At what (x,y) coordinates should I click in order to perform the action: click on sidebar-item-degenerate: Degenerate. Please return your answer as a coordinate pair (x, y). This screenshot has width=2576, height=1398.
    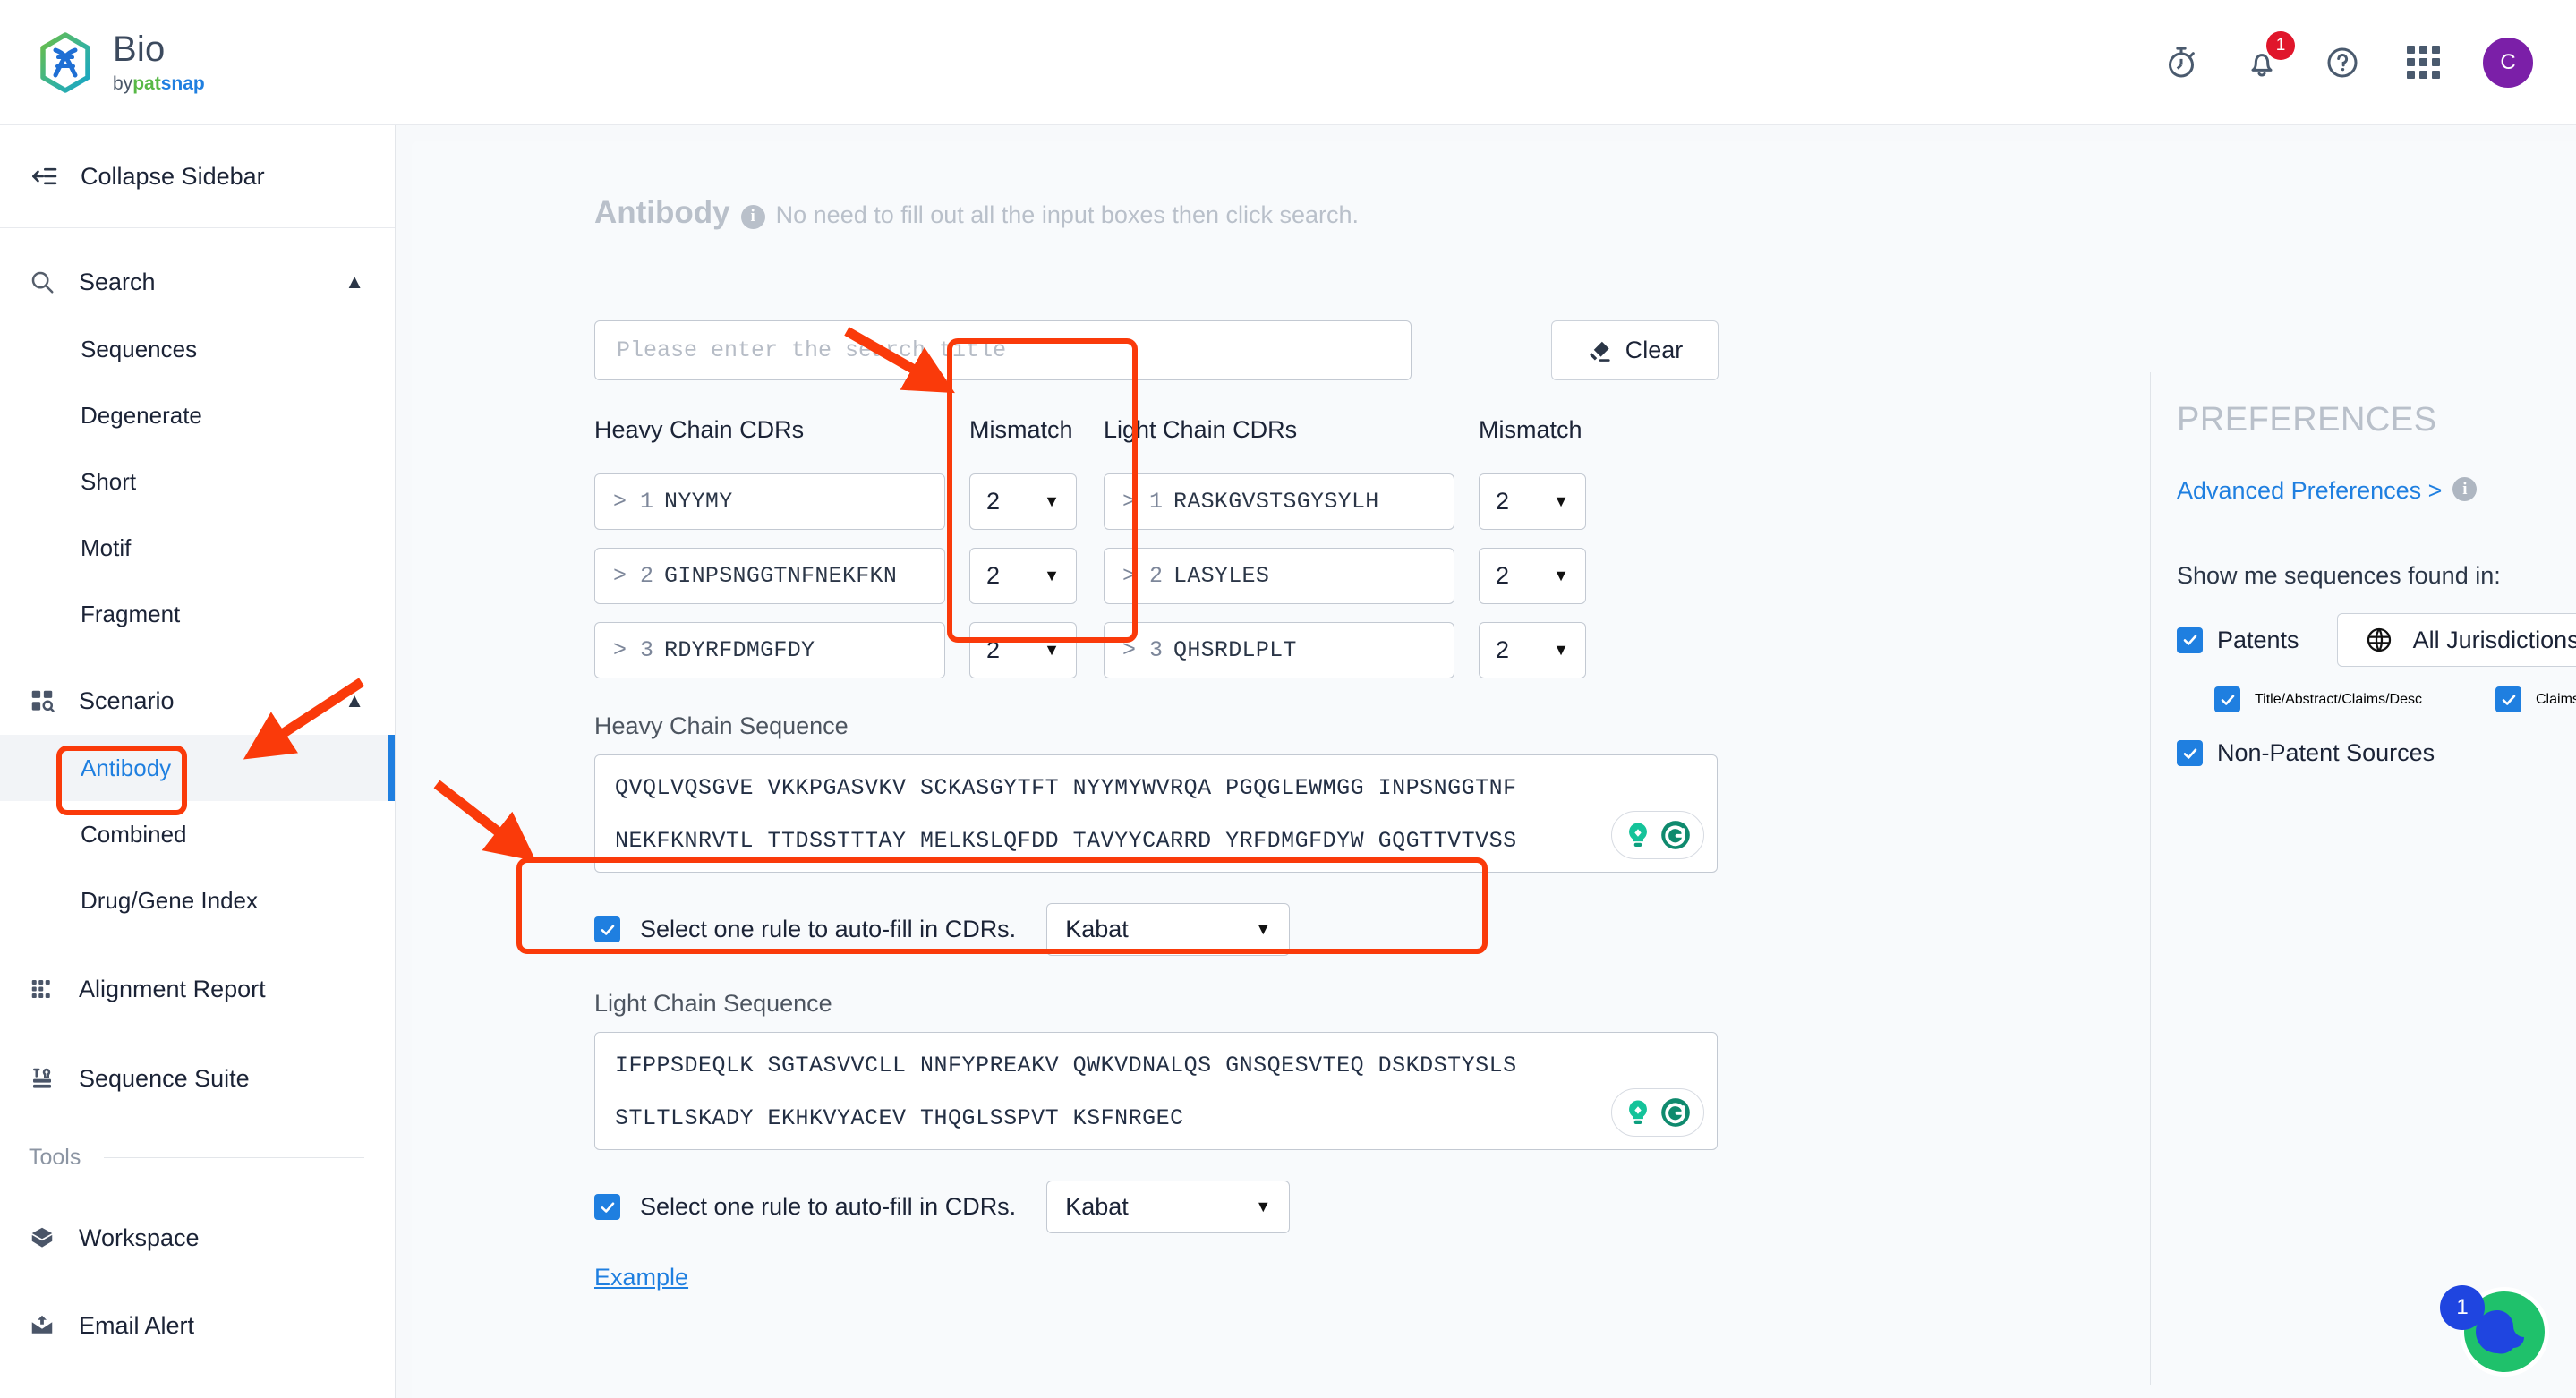
    Looking at the image, I should click on (197, 415).